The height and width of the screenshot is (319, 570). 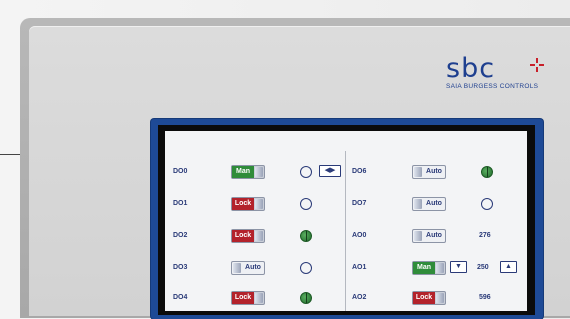 I want to click on mode-toggle-do3: Auto, so click(x=248, y=268).